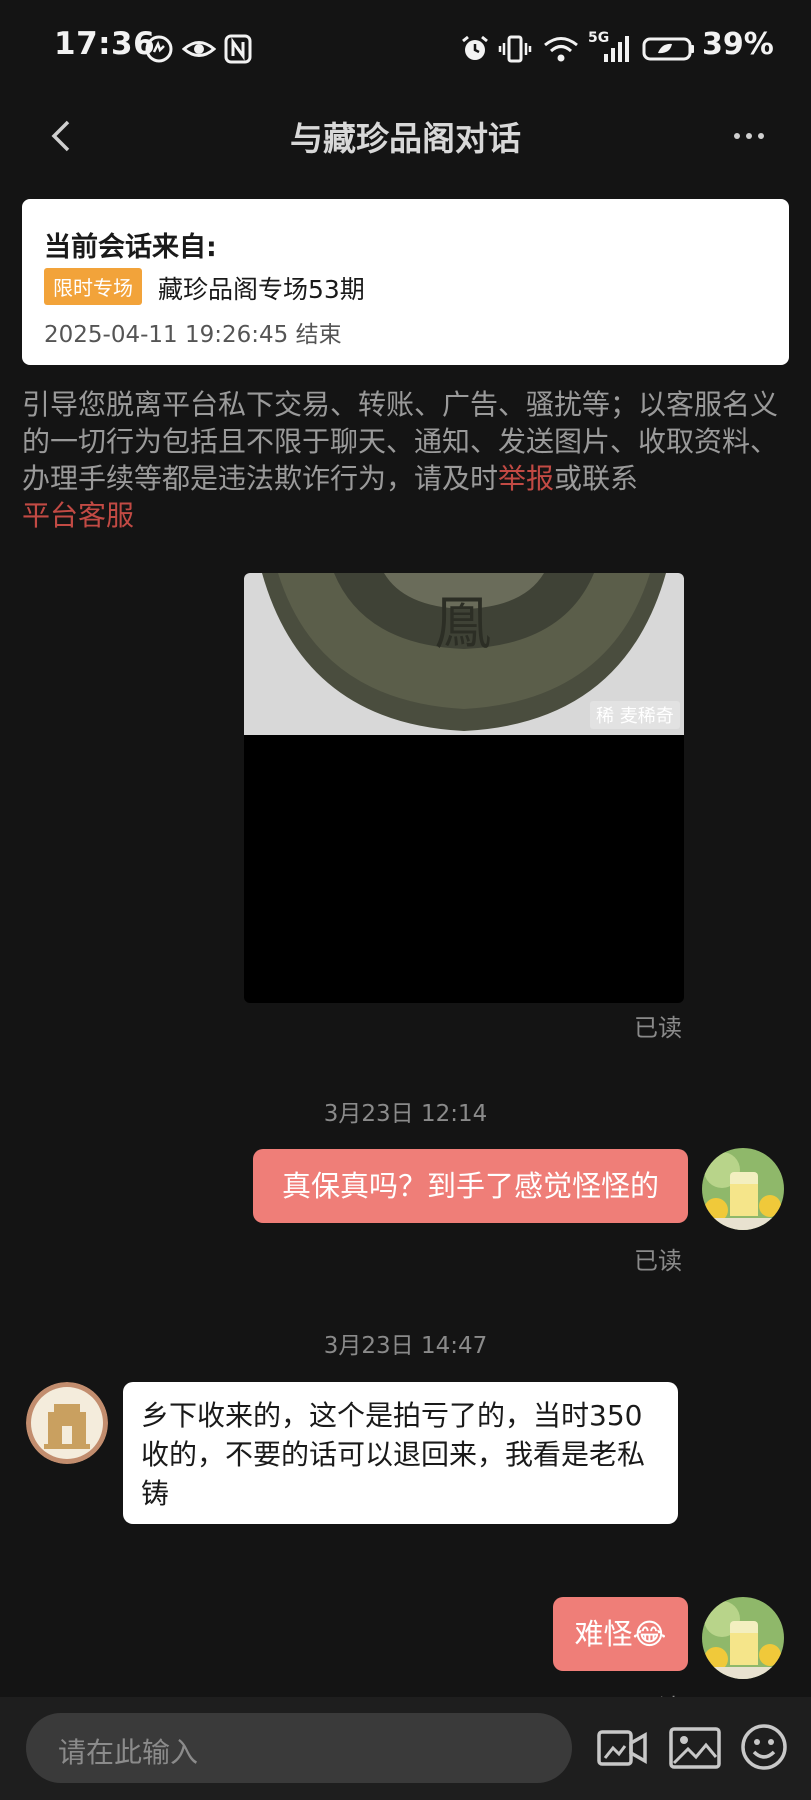  What do you see at coordinates (635, 716) in the screenshot?
I see `image-watermark: 稀 麦稀奇` at bounding box center [635, 716].